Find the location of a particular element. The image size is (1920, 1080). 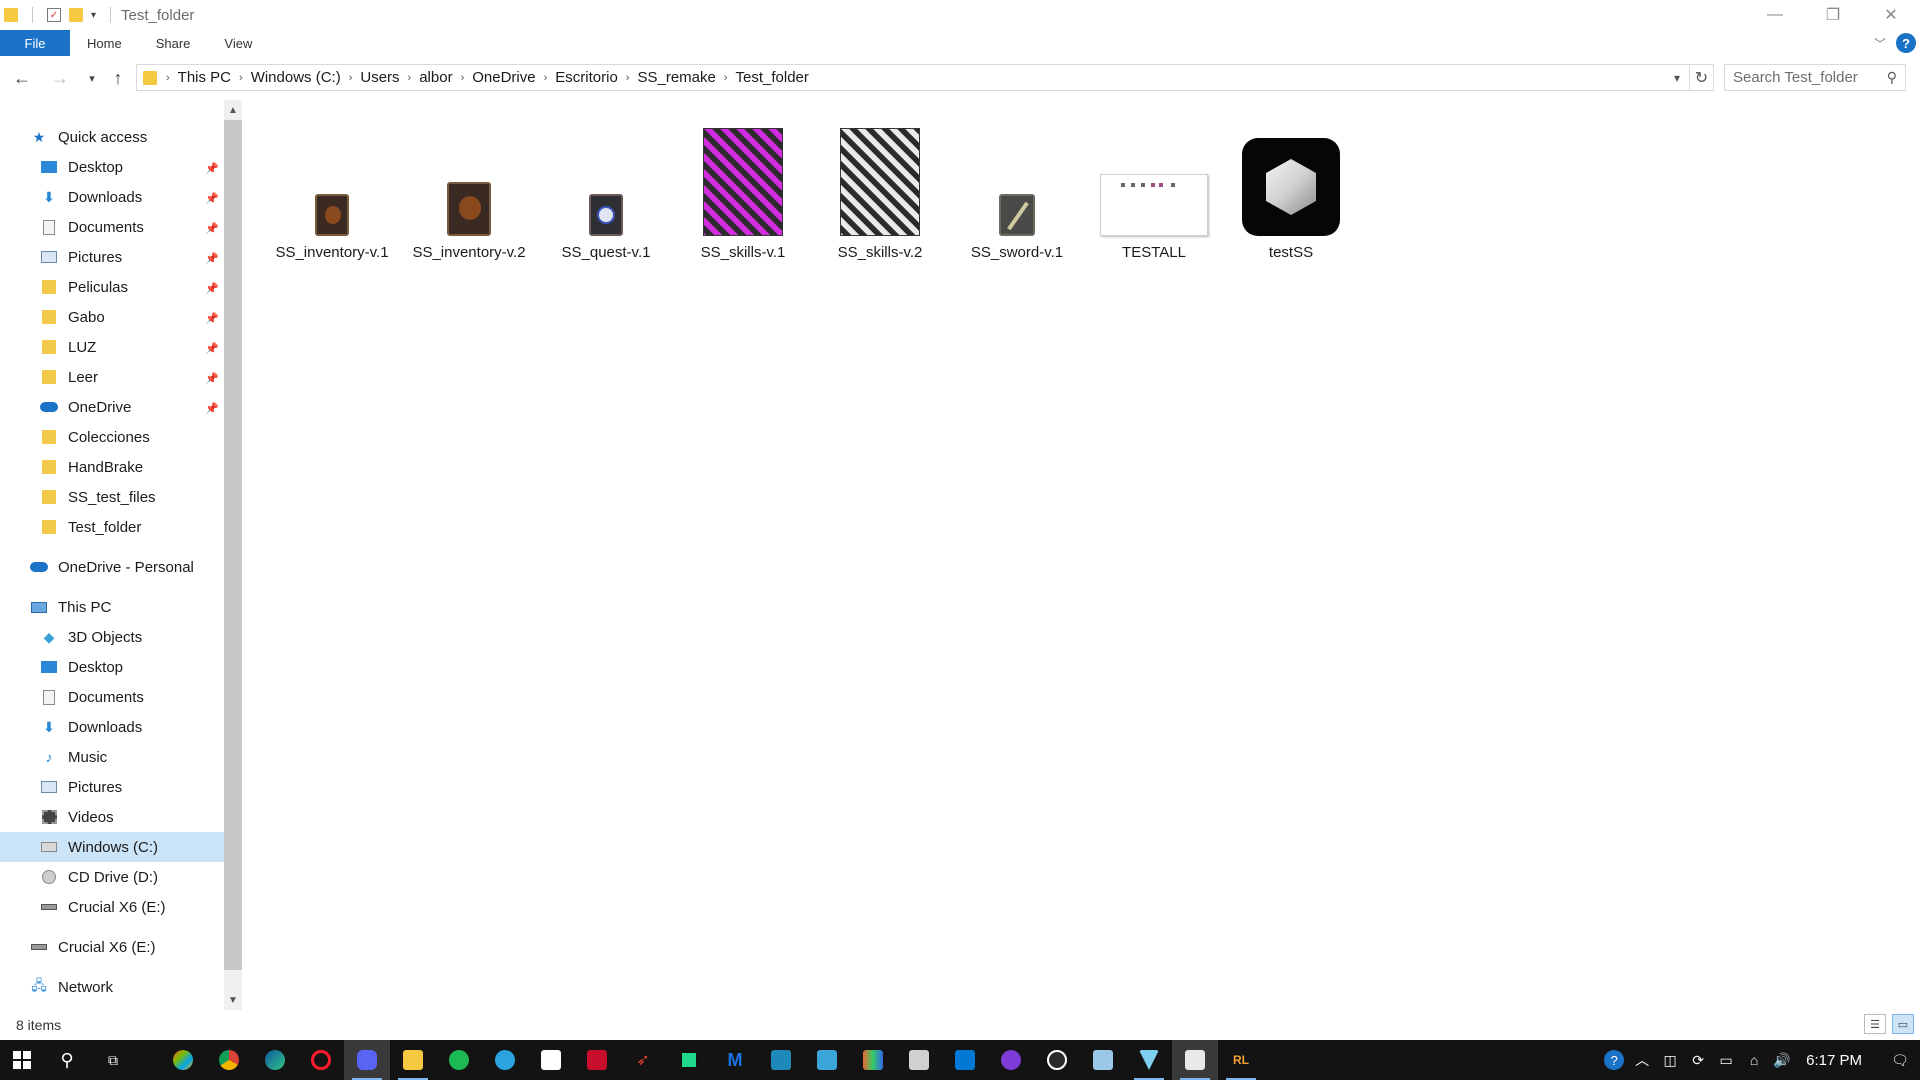

file-item: TESTALL is located at coordinates (1154, 188).